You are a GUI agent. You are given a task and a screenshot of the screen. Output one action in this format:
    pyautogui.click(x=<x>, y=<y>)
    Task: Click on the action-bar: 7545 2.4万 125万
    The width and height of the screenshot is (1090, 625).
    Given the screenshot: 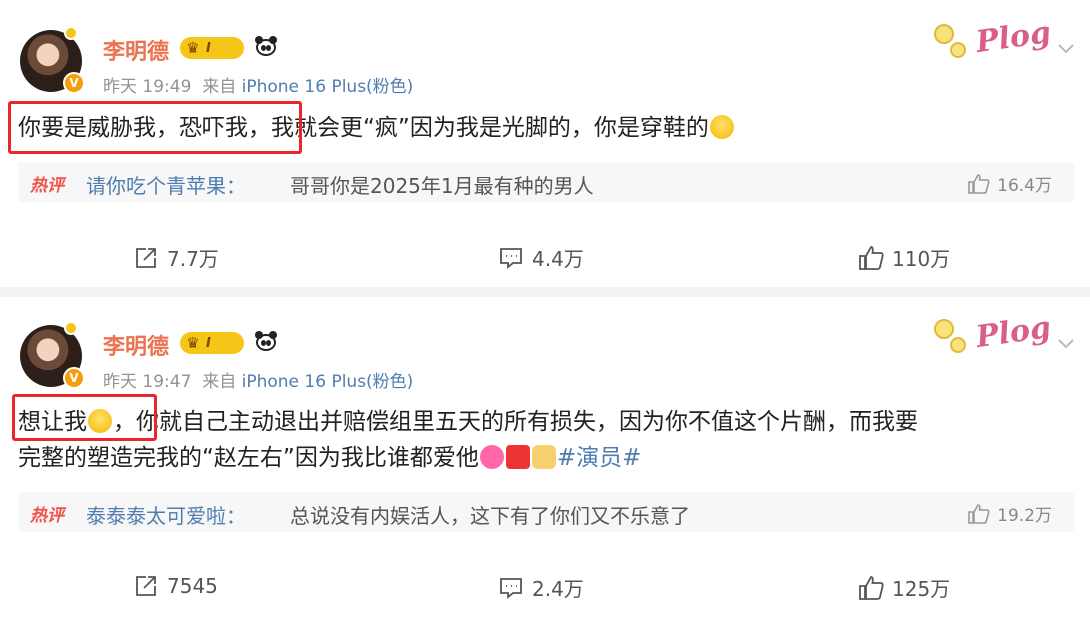 What is the action you would take?
    pyautogui.click(x=545, y=588)
    